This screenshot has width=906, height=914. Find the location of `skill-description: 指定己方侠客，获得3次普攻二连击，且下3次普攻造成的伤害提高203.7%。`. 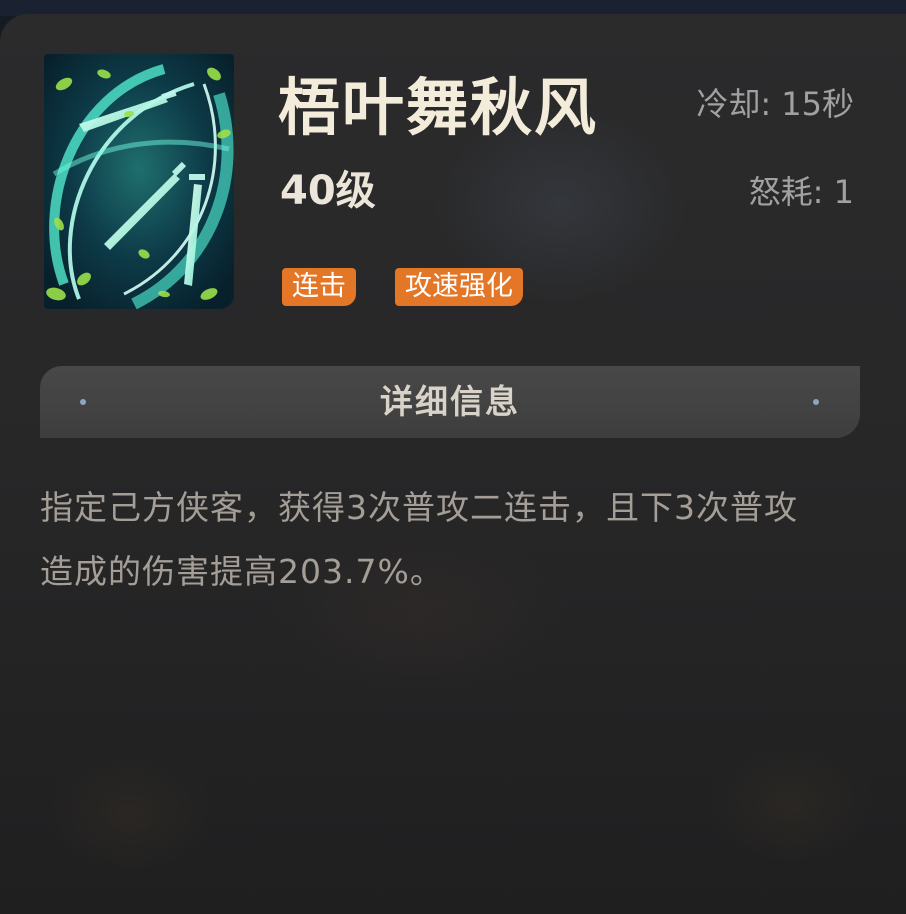

skill-description: 指定己方侠客，获得3次普攻二连击，且下3次普攻造成的伤害提高203.7%。 is located at coordinates (419, 539).